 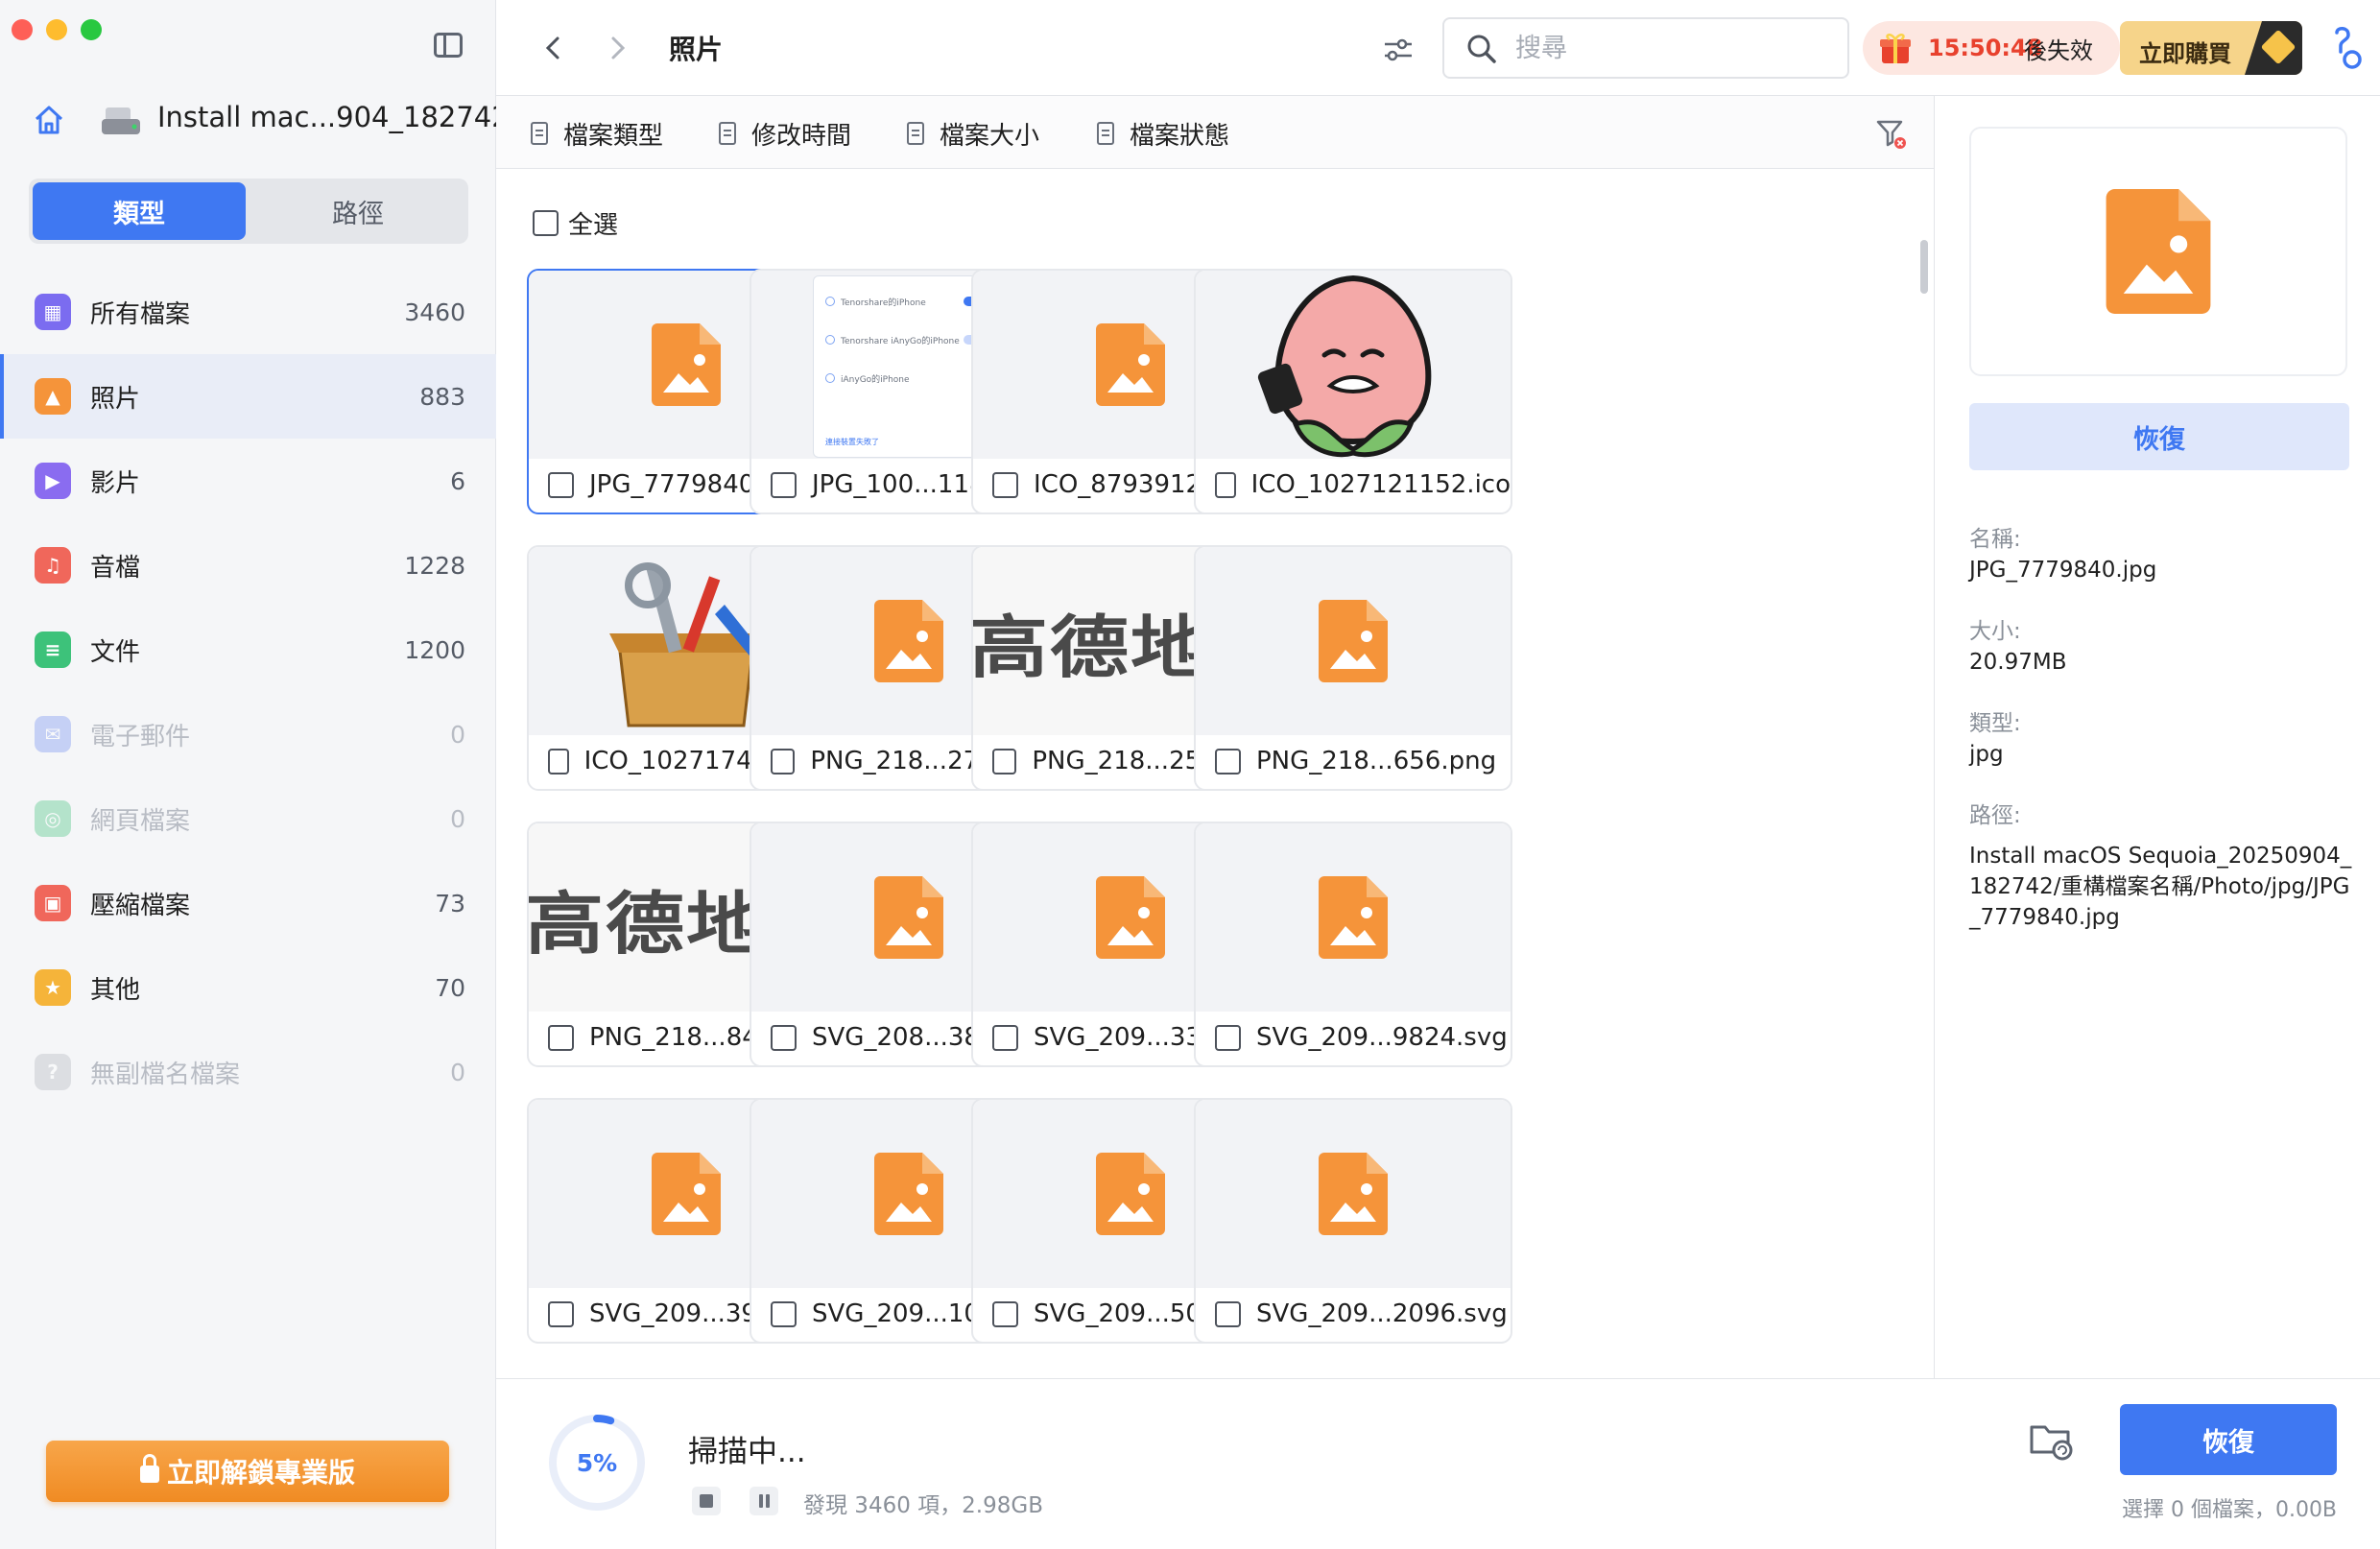 What do you see at coordinates (576, 223) in the screenshot?
I see `select-all: 全選` at bounding box center [576, 223].